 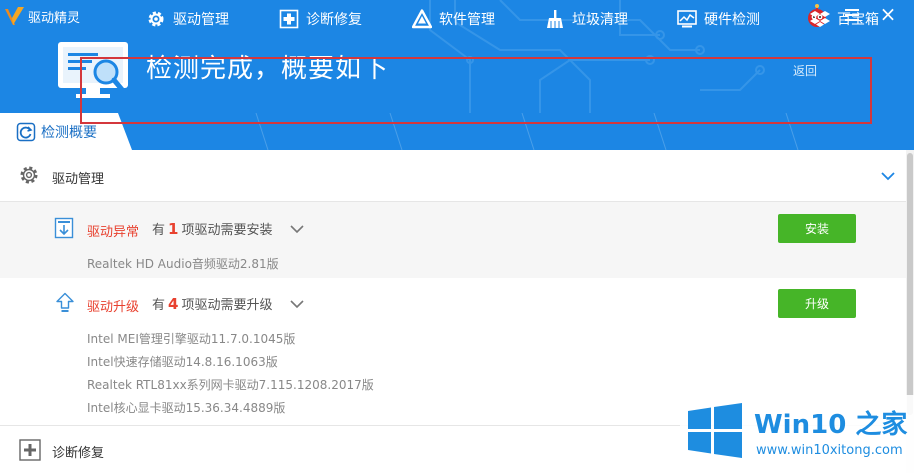 What do you see at coordinates (910, 284) in the screenshot?
I see `scrollbar-thumb` at bounding box center [910, 284].